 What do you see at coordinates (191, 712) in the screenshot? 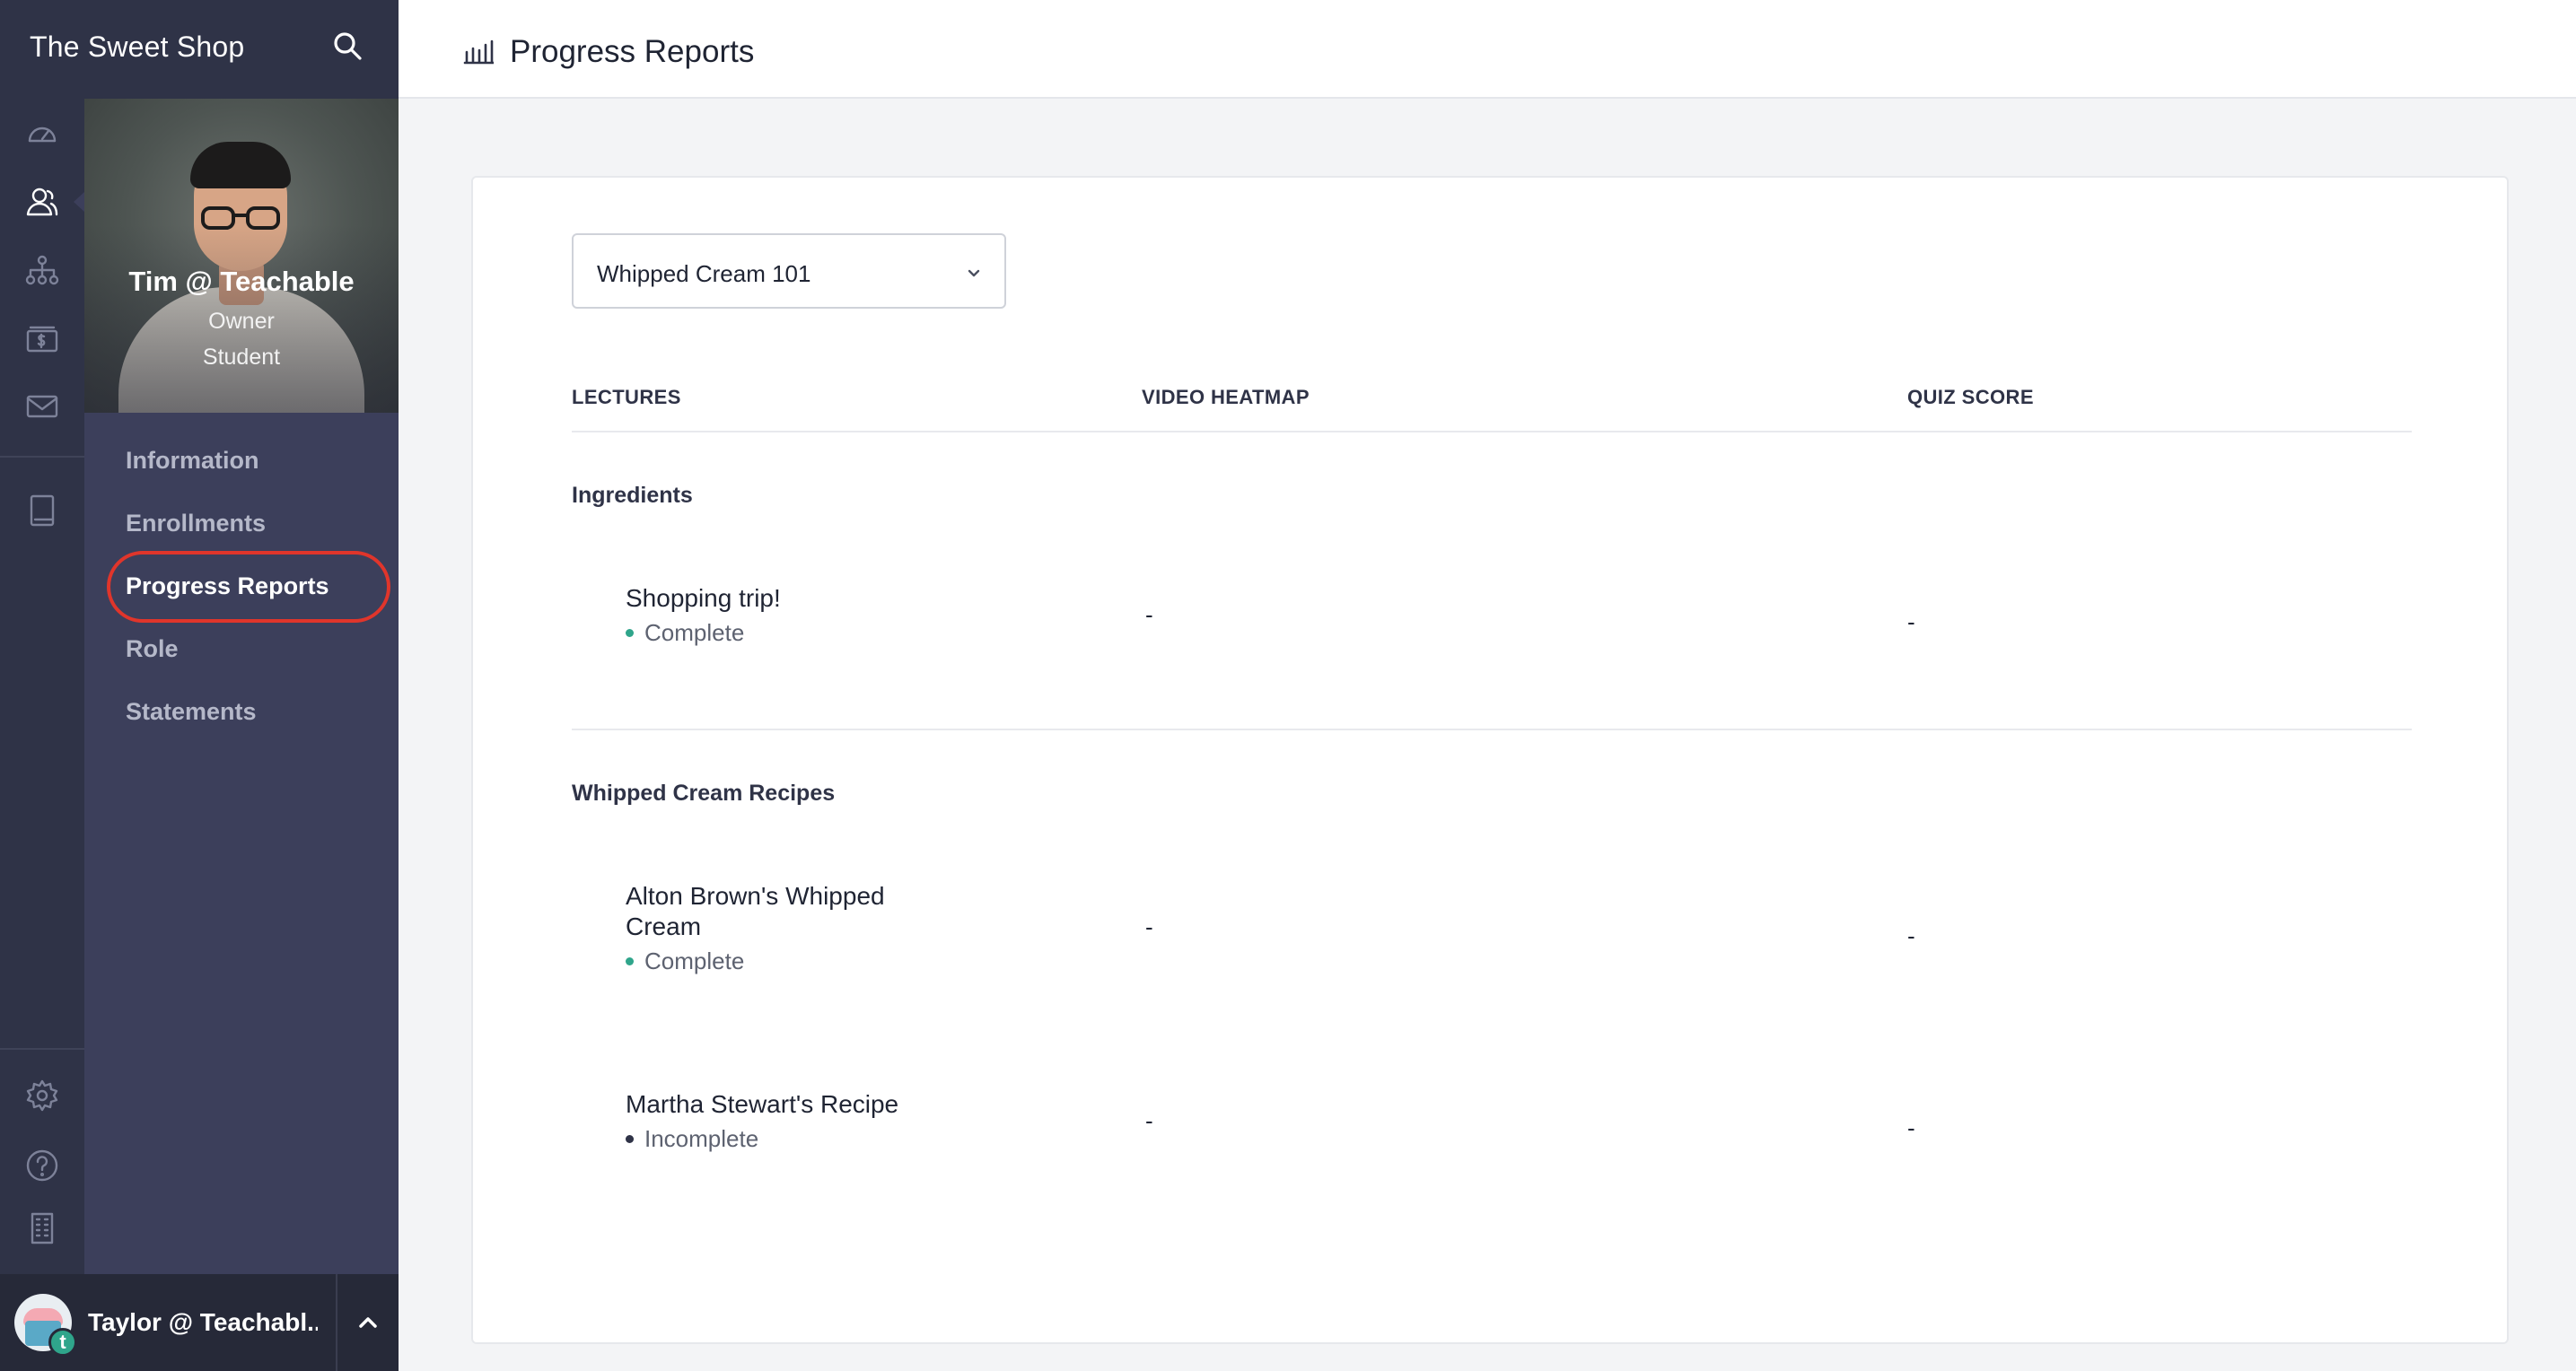
I see `nav-item-statements: Statements` at bounding box center [191, 712].